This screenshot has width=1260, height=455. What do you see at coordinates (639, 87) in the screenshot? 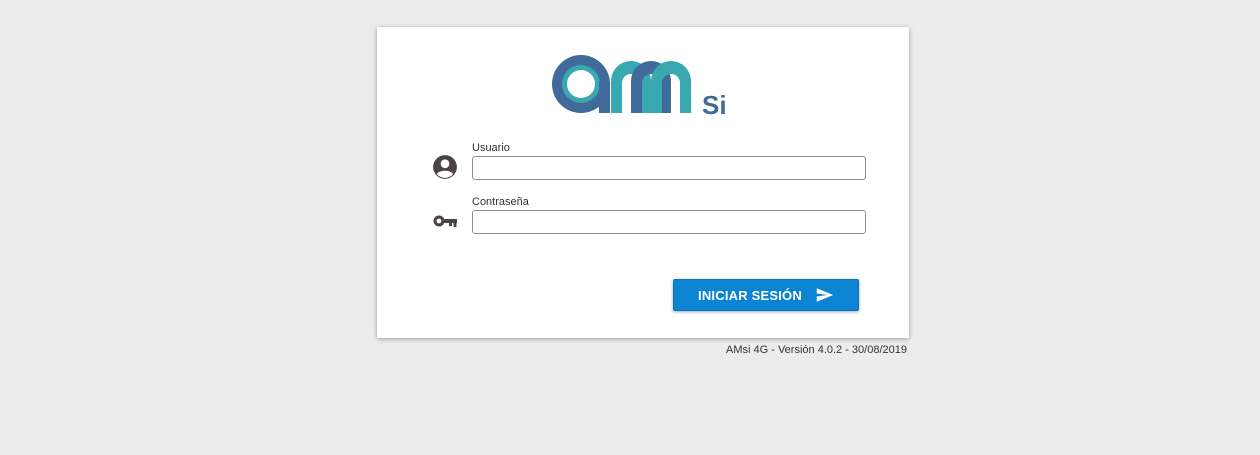
I see `amsi-logo: Si` at bounding box center [639, 87].